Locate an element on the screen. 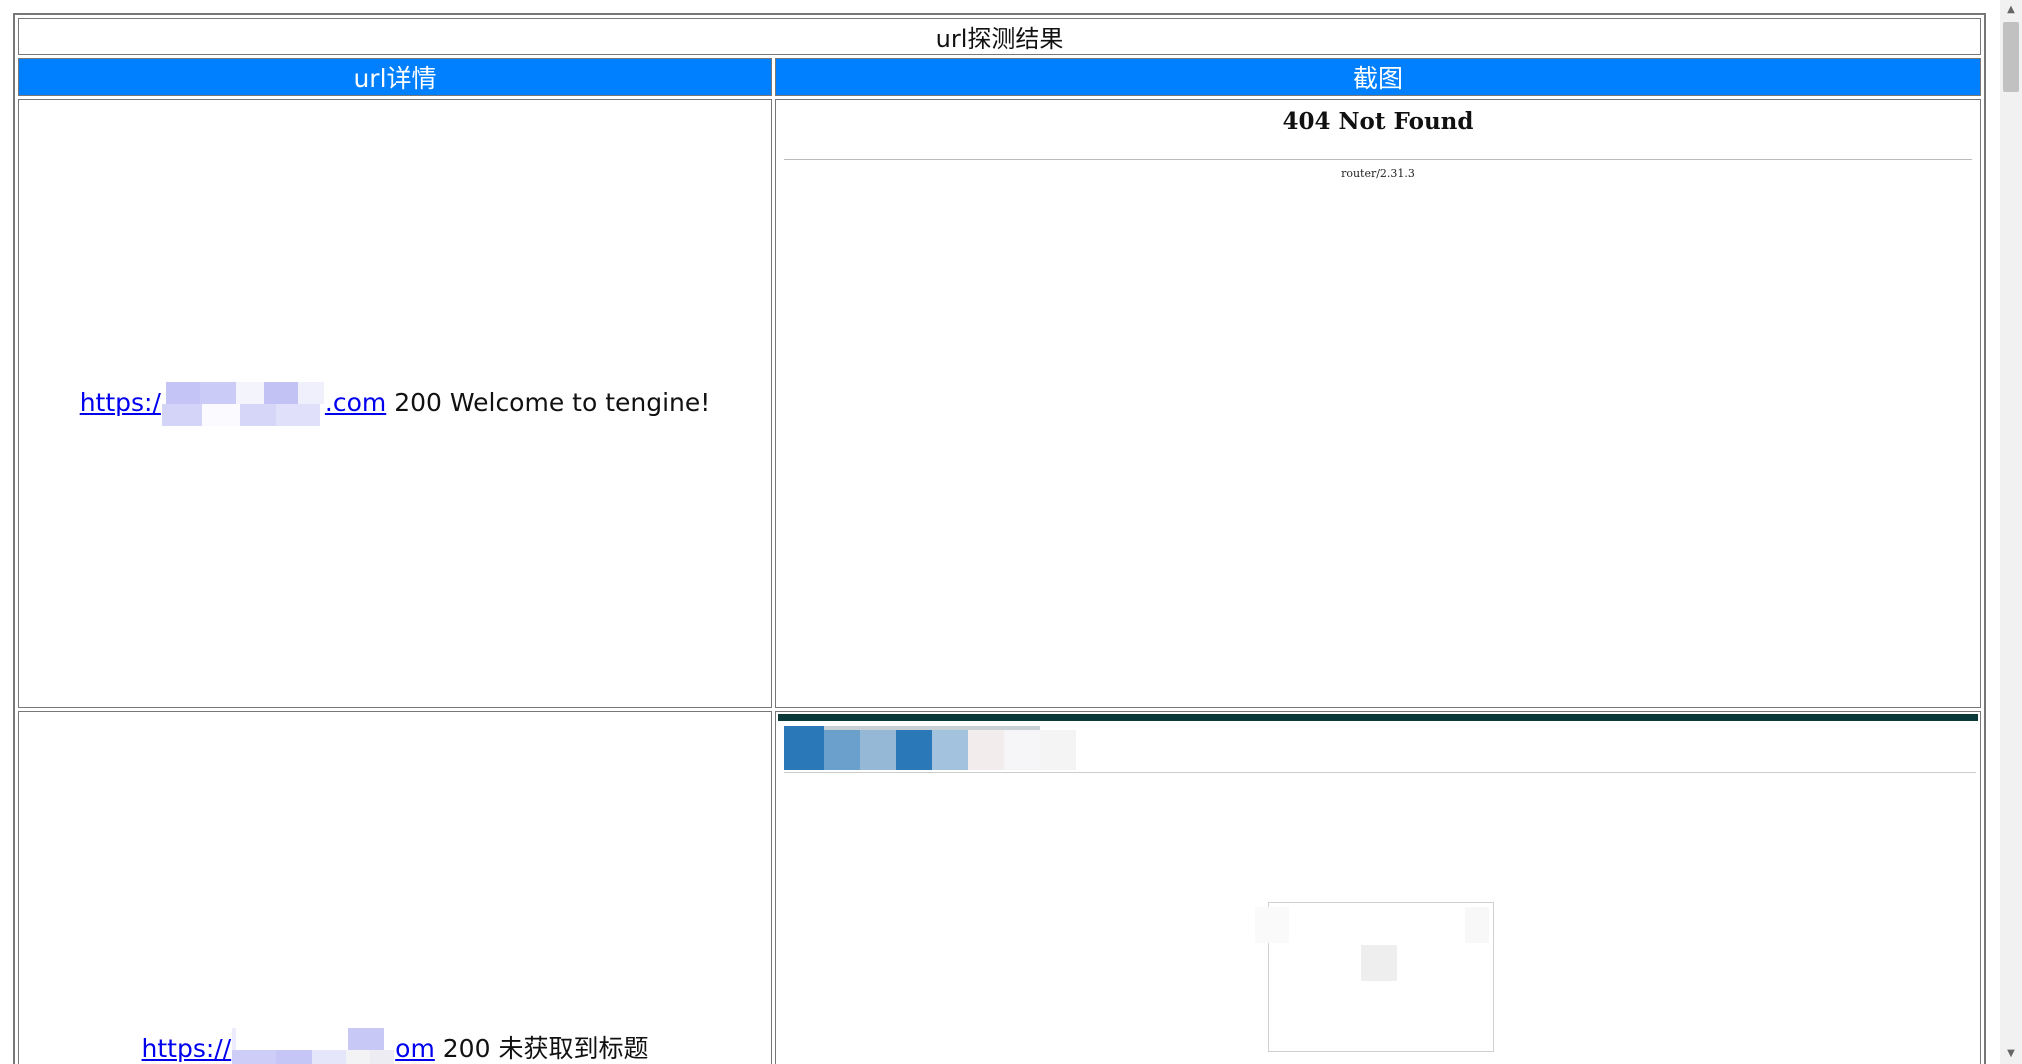 This screenshot has width=2022, height=1064. triangle-down-icon: ▼ is located at coordinates (2011, 1054).